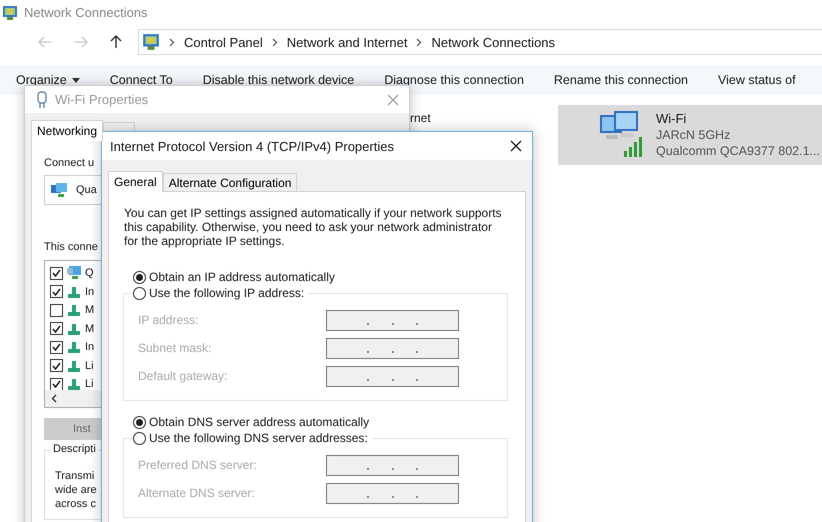 The height and width of the screenshot is (522, 822). What do you see at coordinates (198, 465) in the screenshot?
I see `field-label: Preferred DNS server:` at bounding box center [198, 465].